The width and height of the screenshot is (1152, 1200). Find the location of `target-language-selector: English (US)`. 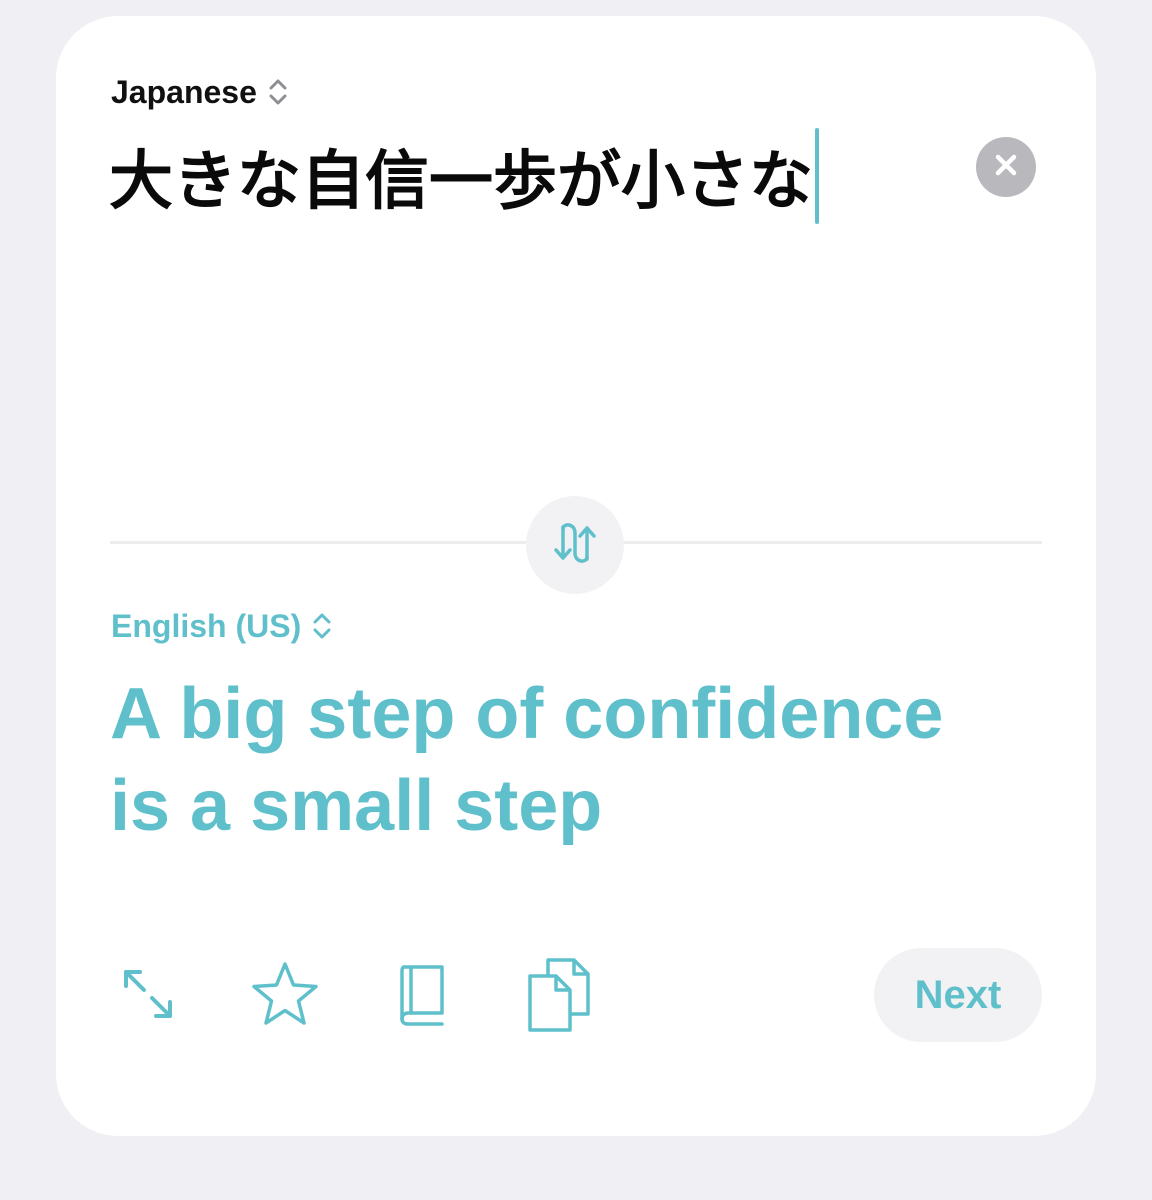

target-language-selector: English (US) is located at coordinates (222, 626).